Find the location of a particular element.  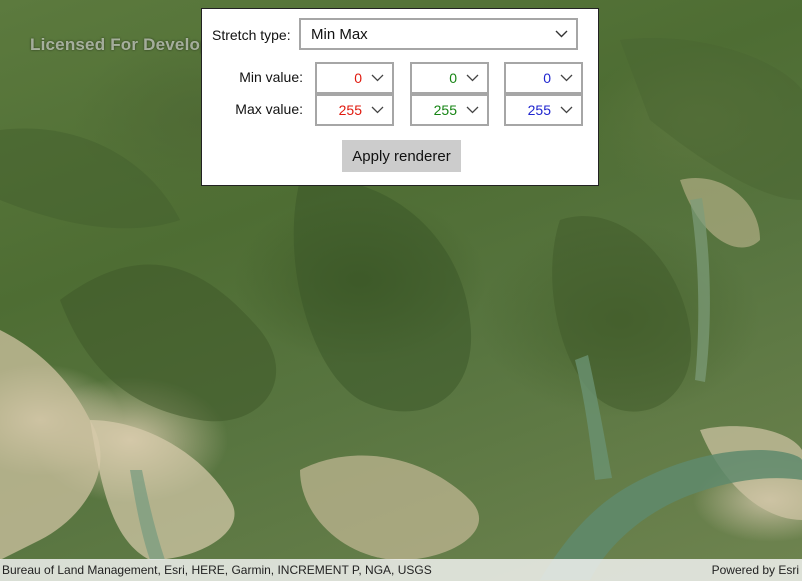

min-green-value: 0 is located at coordinates (453, 78).